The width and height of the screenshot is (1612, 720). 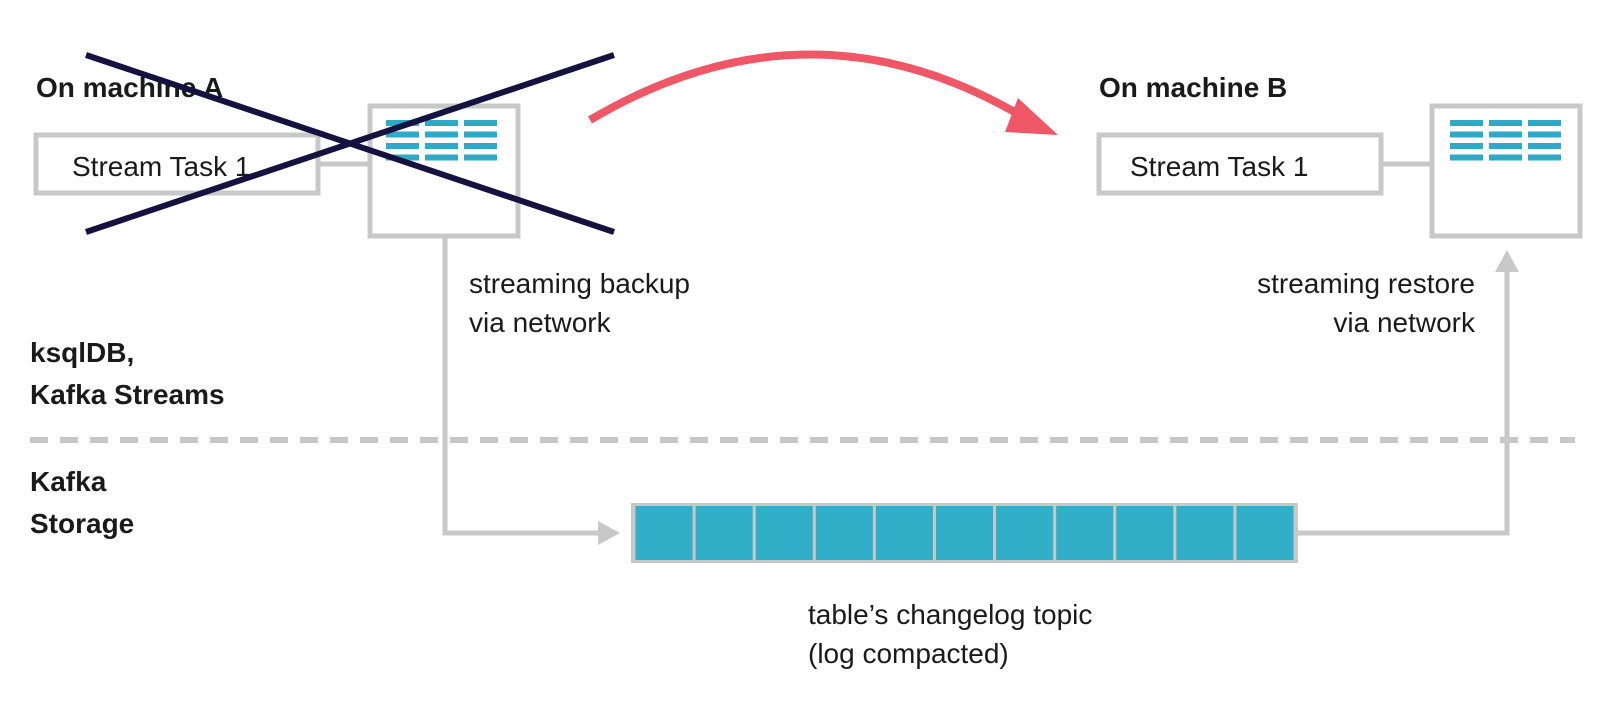 I want to click on layer-label-storage: Storage, so click(x=82, y=523).